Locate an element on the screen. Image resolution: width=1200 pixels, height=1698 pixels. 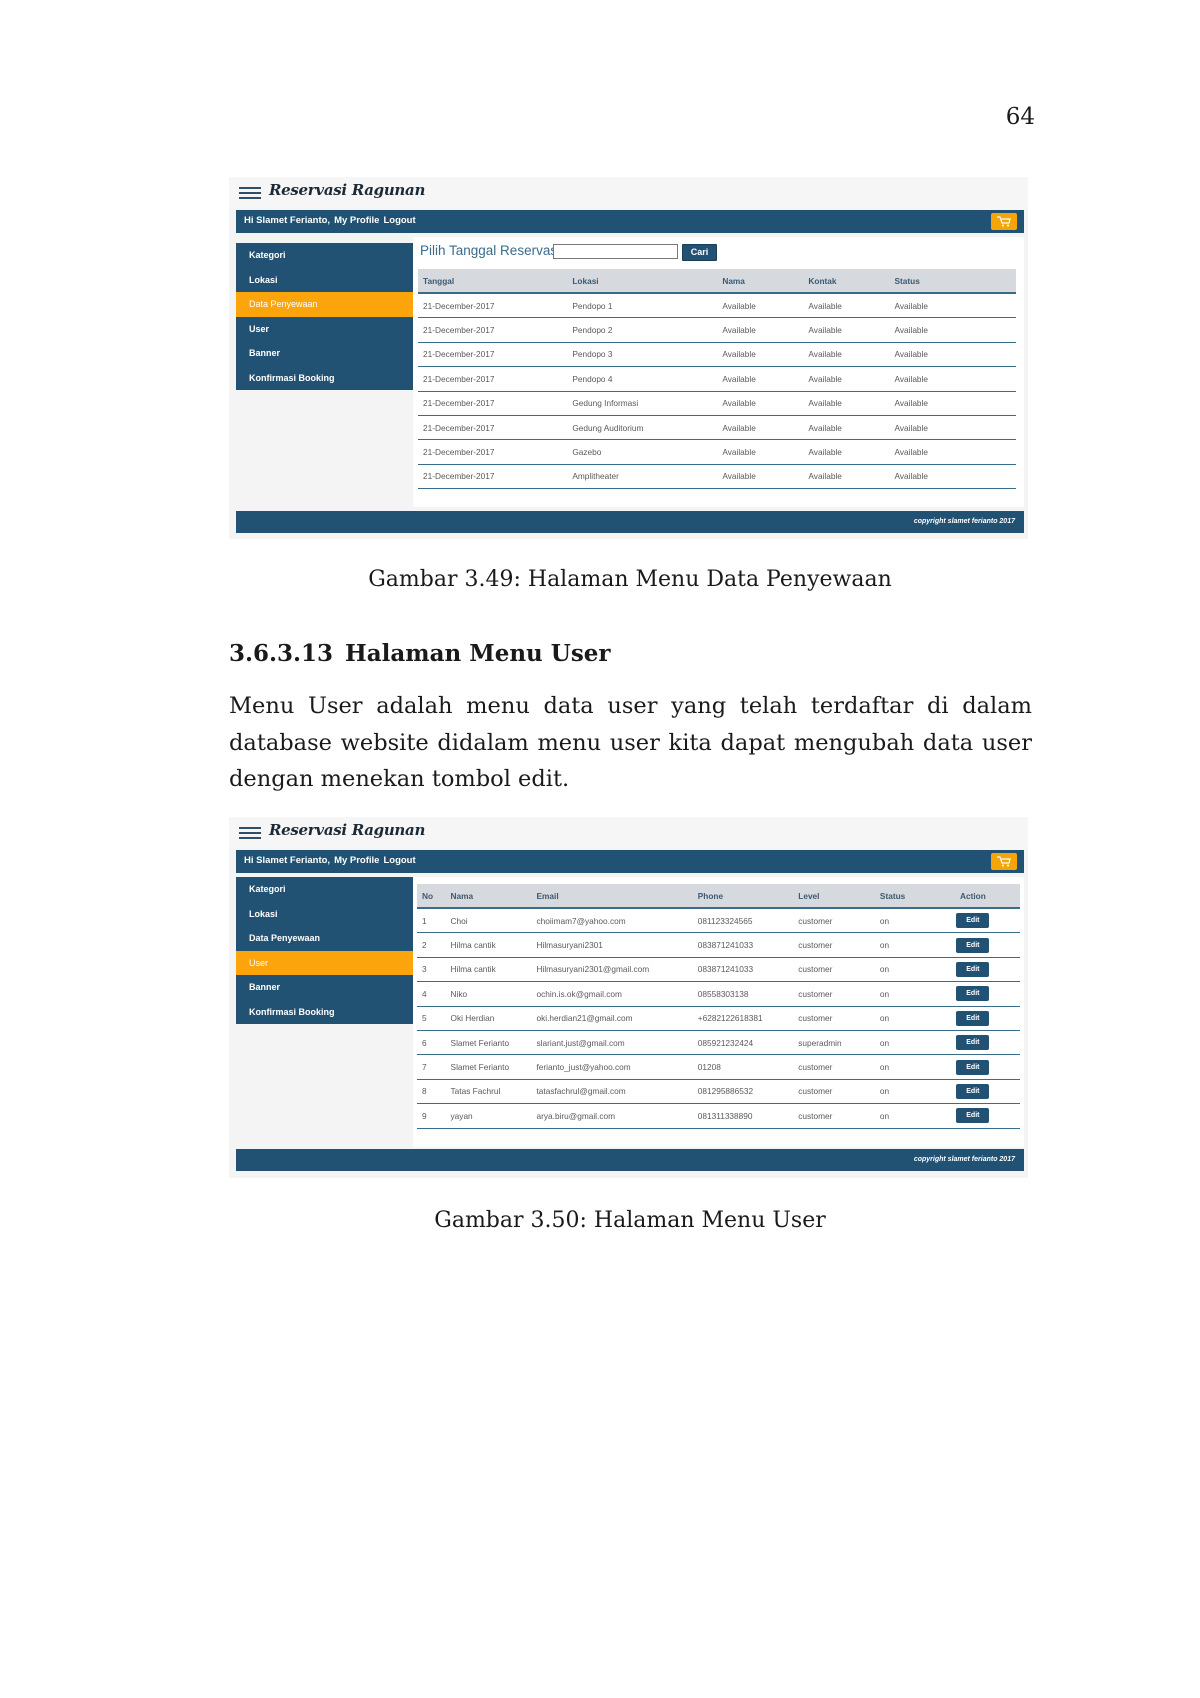
table-cell: superadmin is located at coordinates (834, 1043).